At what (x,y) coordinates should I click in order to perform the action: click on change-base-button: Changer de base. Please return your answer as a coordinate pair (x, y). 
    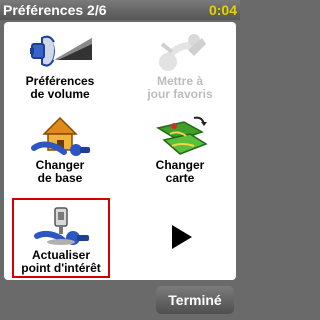
    Looking at the image, I should click on (60, 150).